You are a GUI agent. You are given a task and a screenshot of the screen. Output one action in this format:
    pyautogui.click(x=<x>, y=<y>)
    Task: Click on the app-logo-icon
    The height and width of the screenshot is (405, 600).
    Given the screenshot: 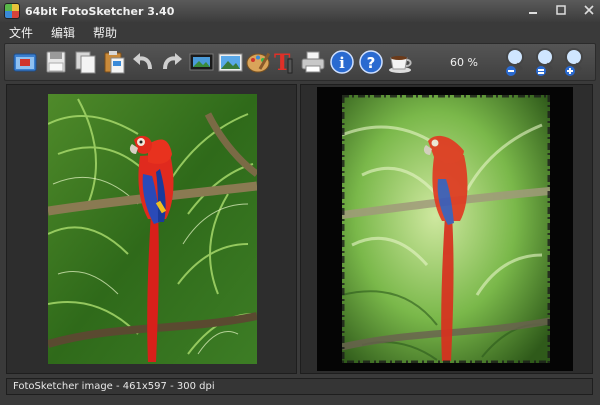 What is the action you would take?
    pyautogui.click(x=12, y=11)
    